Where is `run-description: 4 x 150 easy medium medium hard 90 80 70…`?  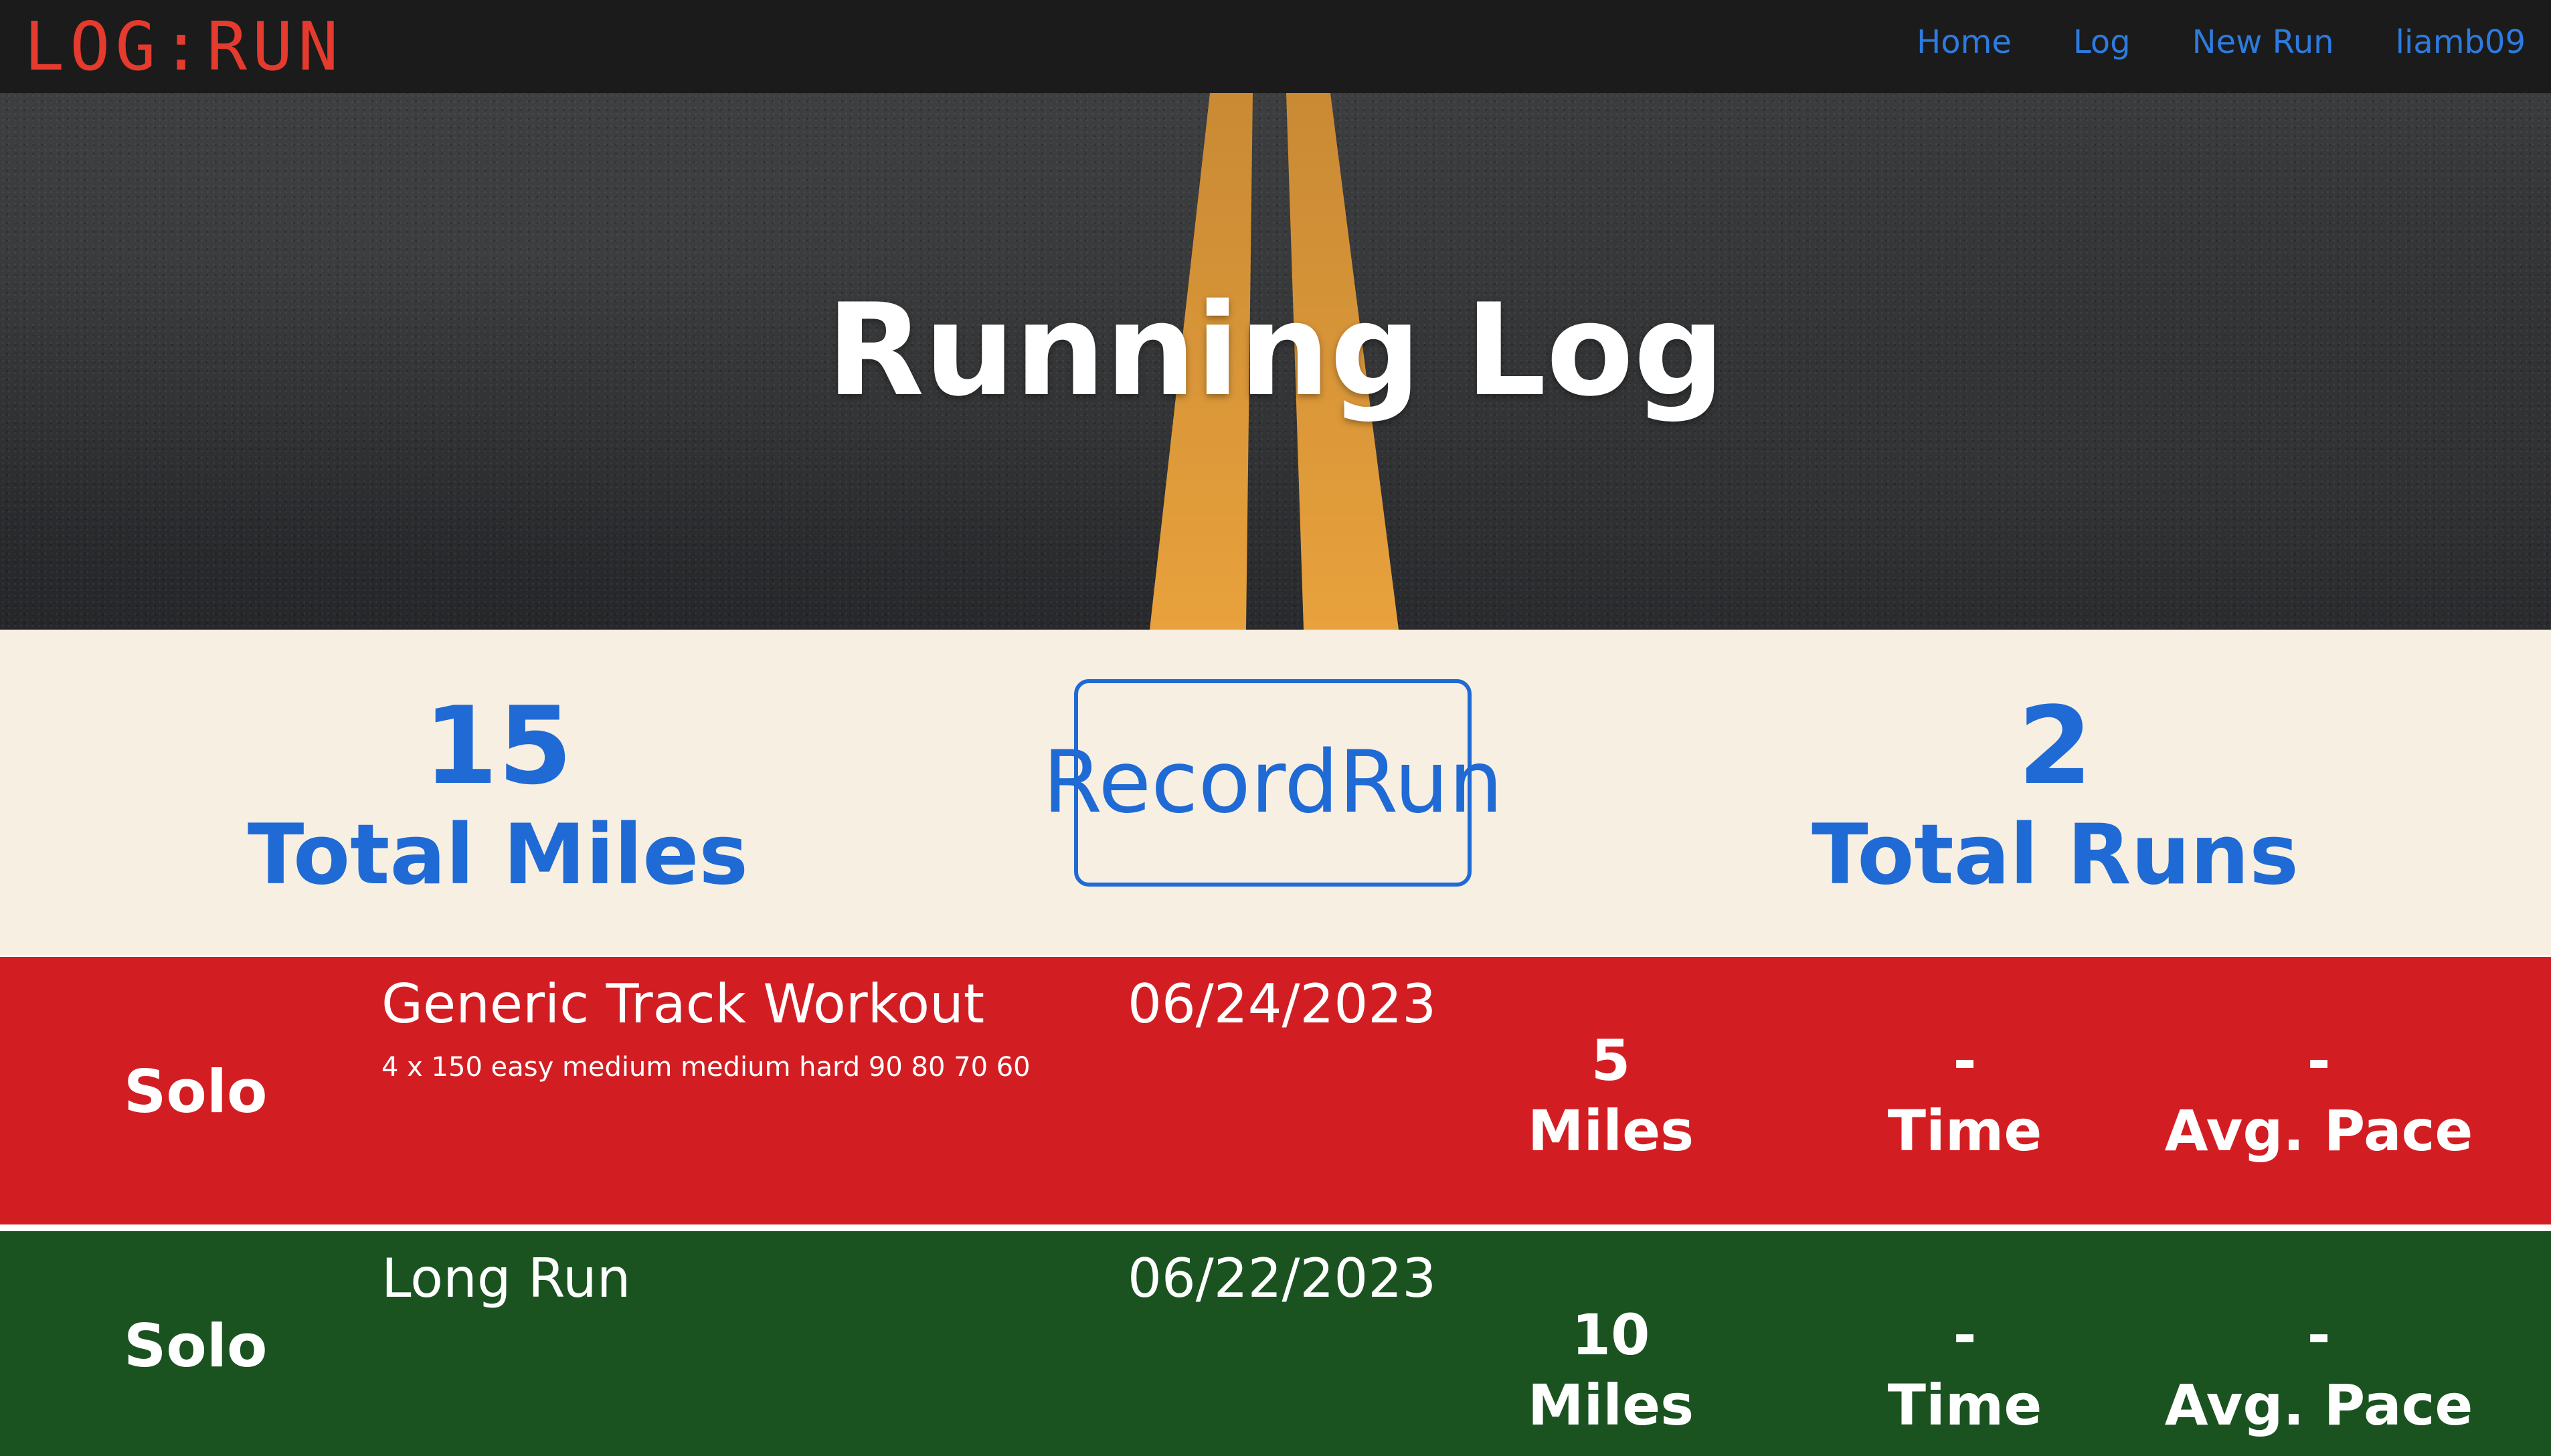
run-description: 4 x 150 easy medium medium hard 90 80 70… is located at coordinates (706, 1067).